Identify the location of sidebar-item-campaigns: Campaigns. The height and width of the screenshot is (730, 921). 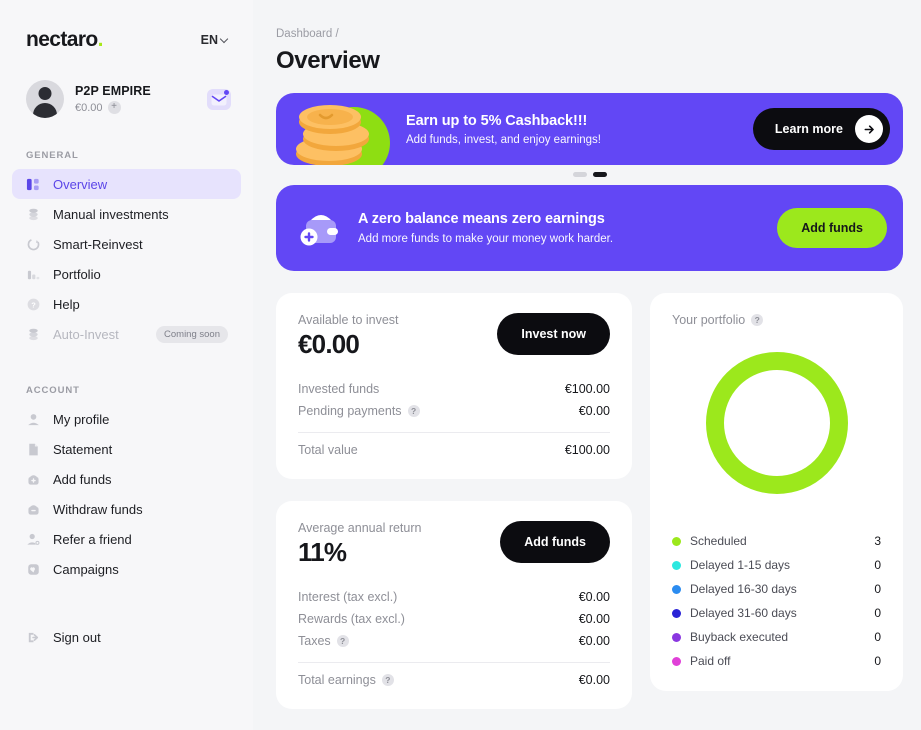
(126, 569).